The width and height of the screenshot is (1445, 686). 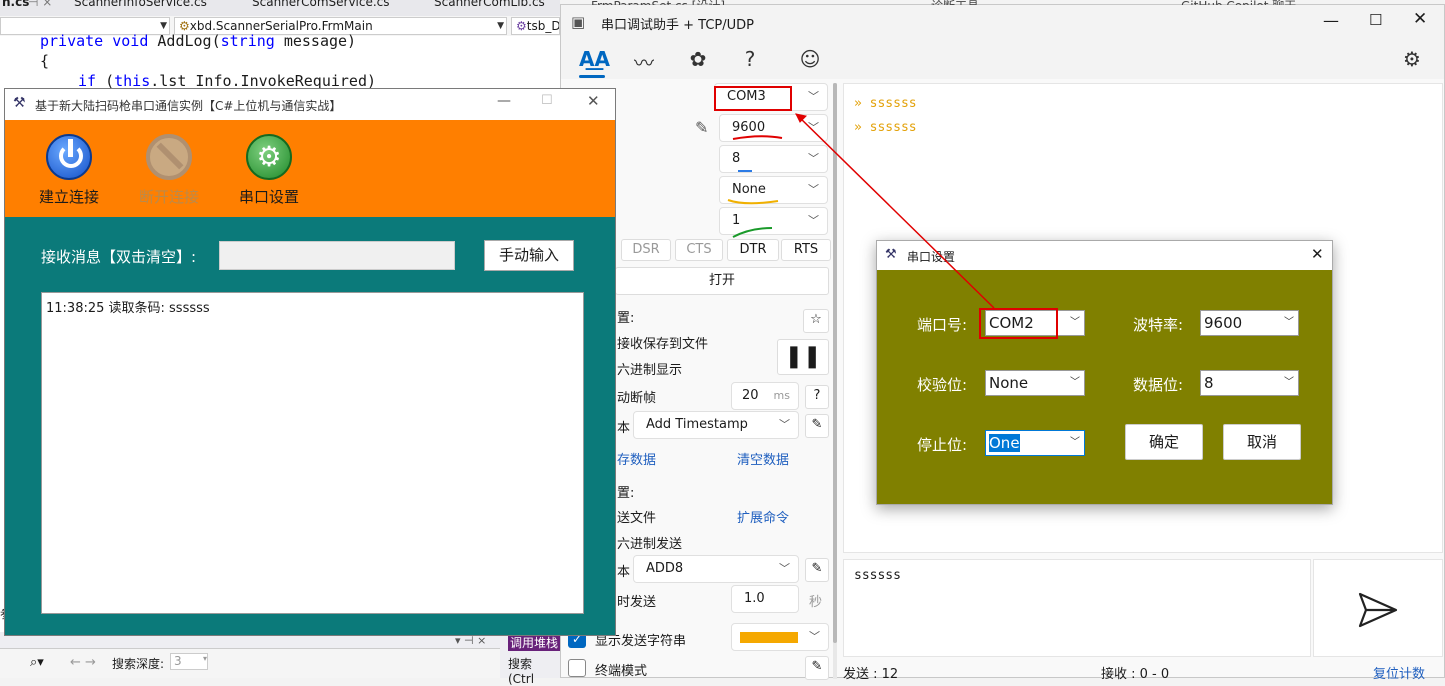 What do you see at coordinates (765, 599) in the screenshot?
I see `interval-input: 1.0` at bounding box center [765, 599].